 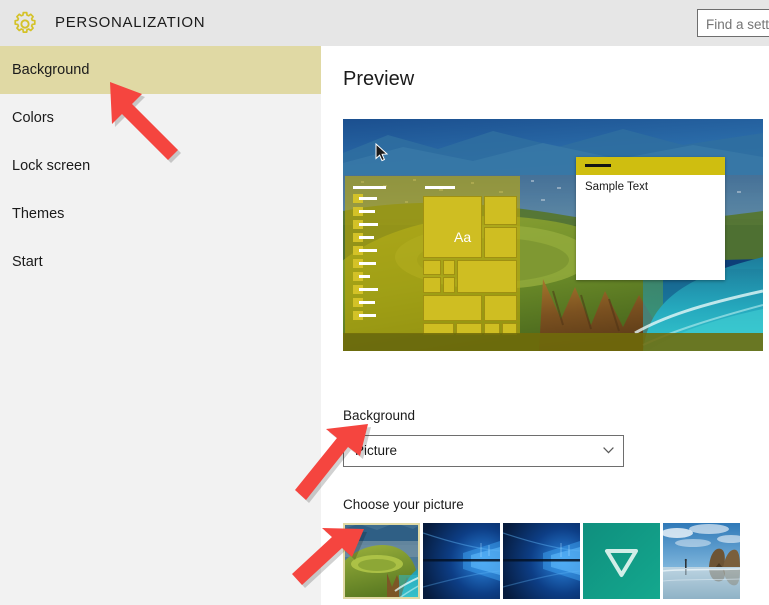 What do you see at coordinates (358, 259) in the screenshot?
I see `start-menu-app-list` at bounding box center [358, 259].